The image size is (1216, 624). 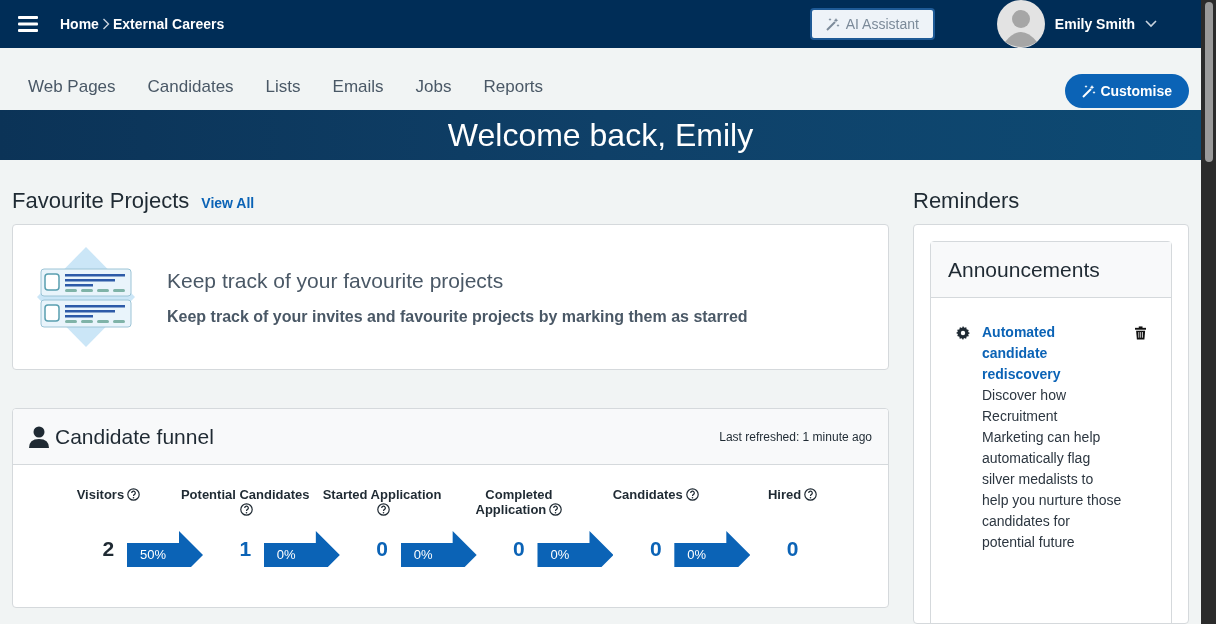 I want to click on funnel-title: Candidate funnel, so click(x=134, y=436).